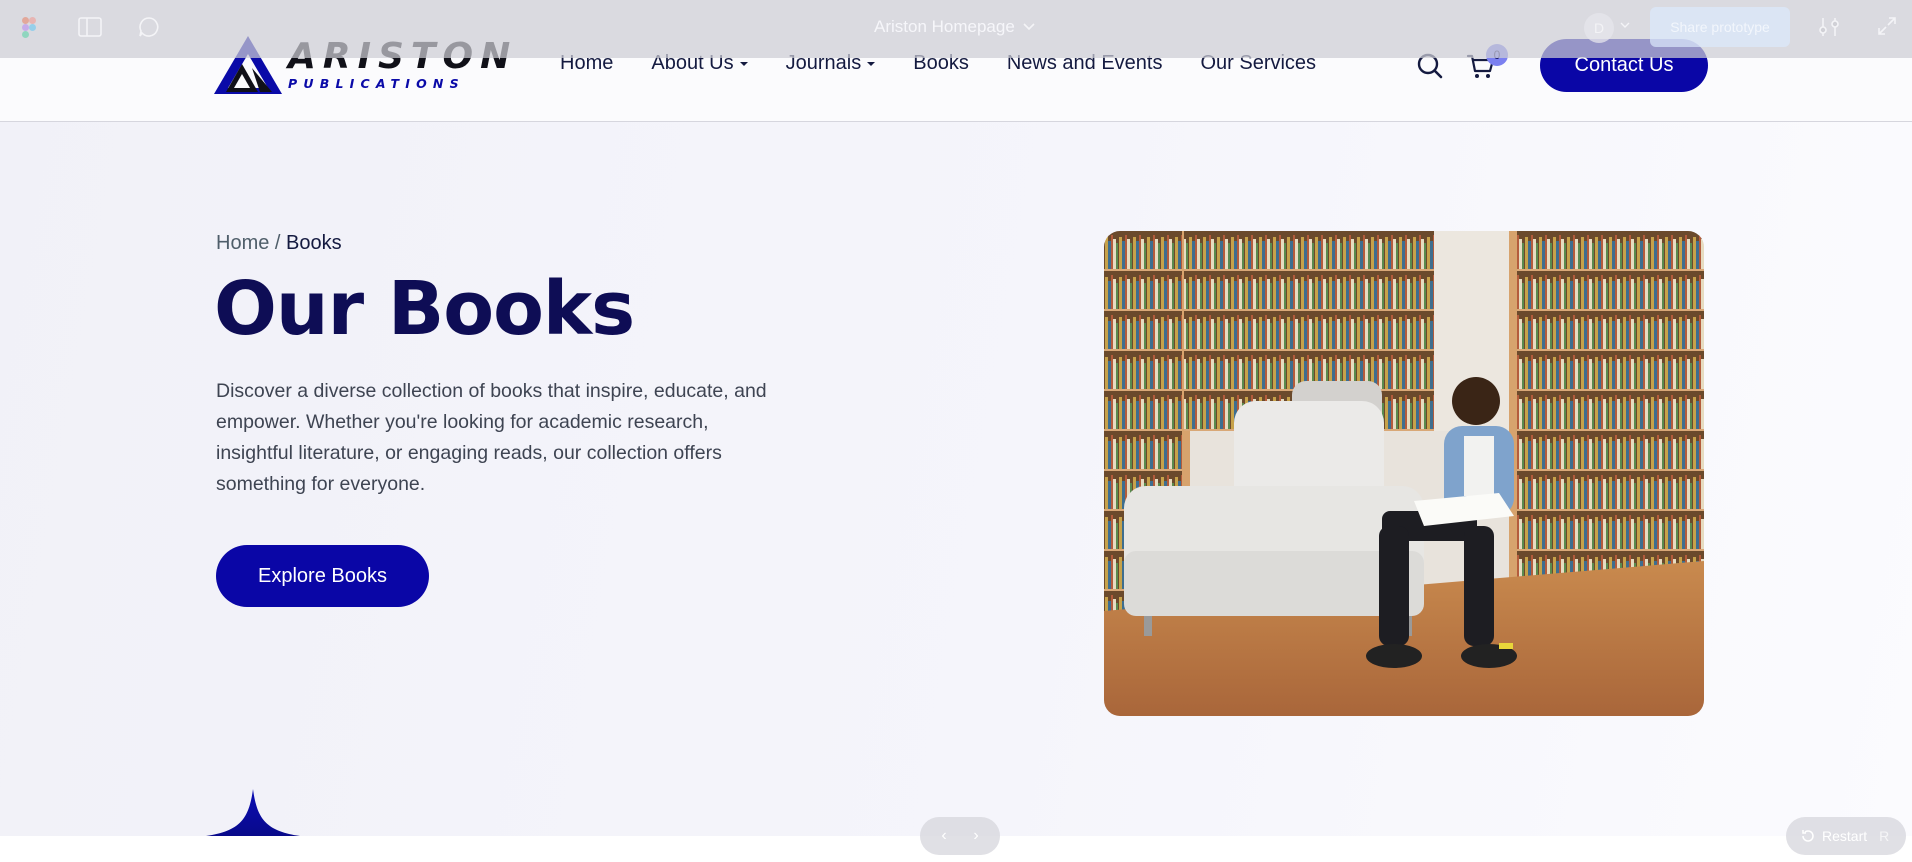 The image size is (1912, 862). What do you see at coordinates (944, 26) in the screenshot?
I see `file-title-label: Ariston Homepage` at bounding box center [944, 26].